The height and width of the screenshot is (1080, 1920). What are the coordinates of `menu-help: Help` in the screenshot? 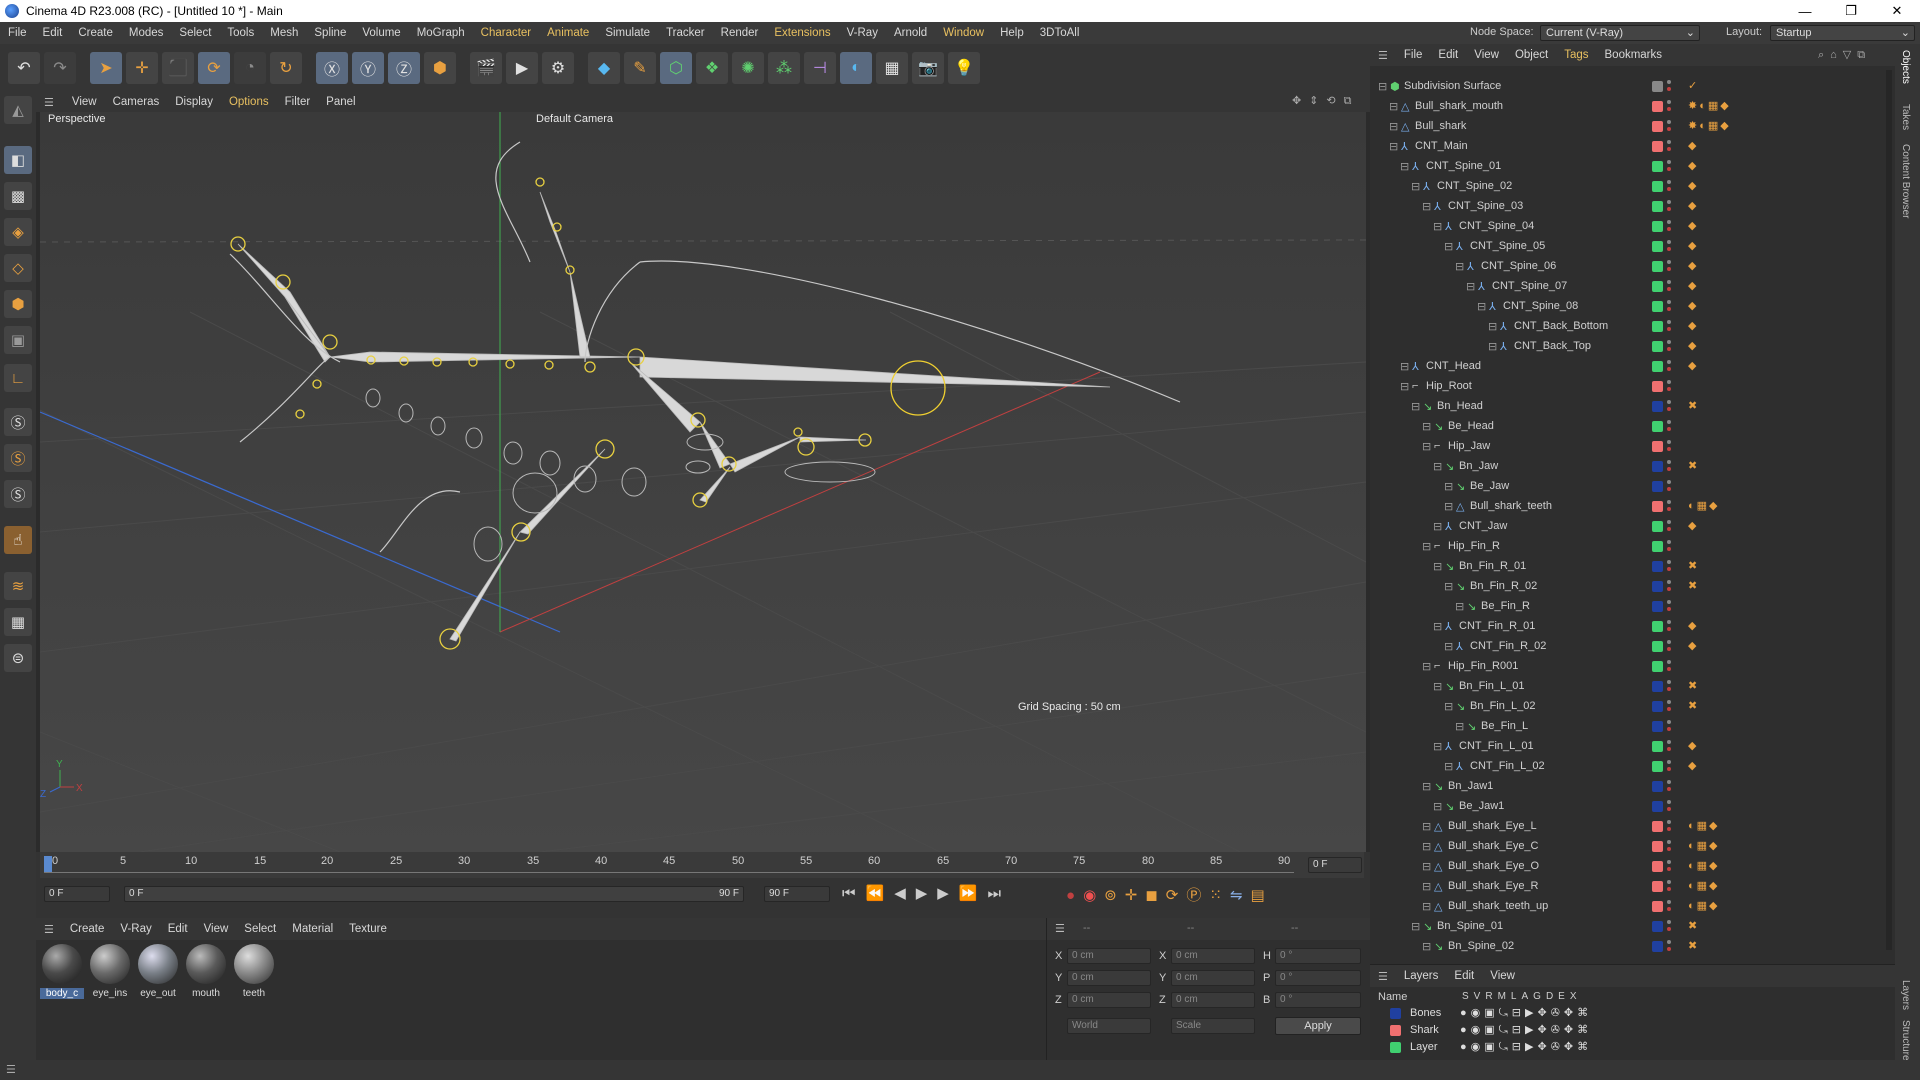 It's located at (1012, 33).